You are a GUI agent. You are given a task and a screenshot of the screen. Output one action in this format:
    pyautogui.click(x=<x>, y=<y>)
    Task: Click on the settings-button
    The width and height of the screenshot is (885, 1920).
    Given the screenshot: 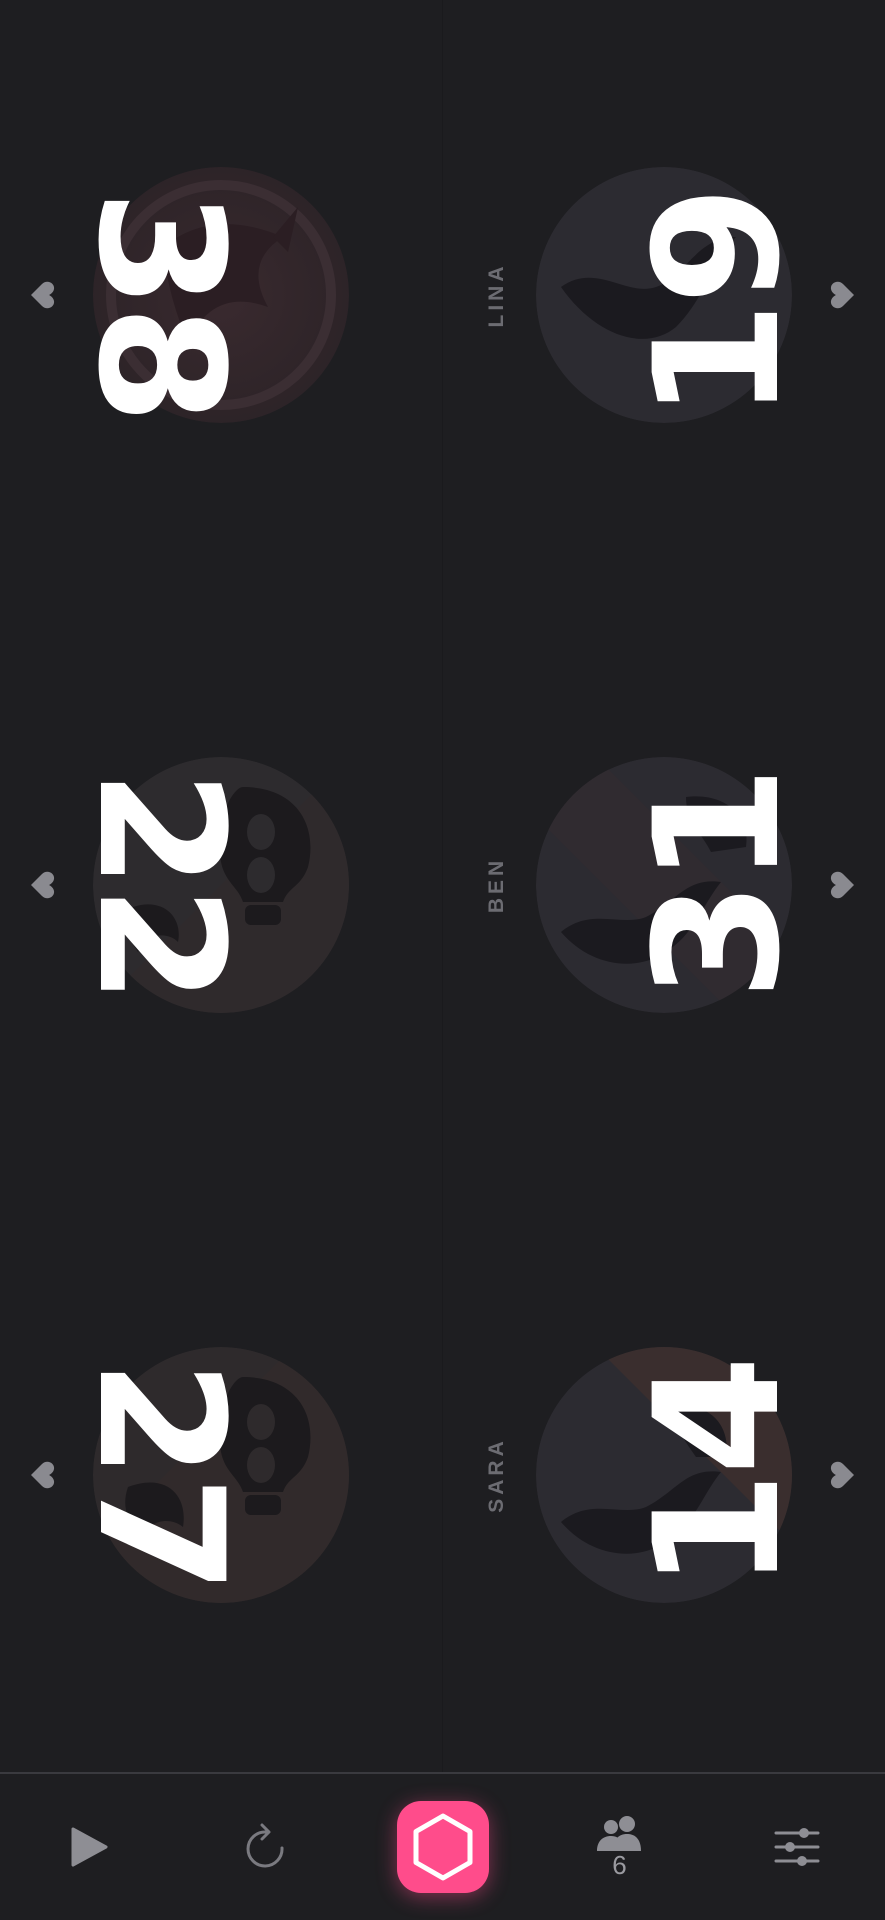 What is the action you would take?
    pyautogui.click(x=796, y=1847)
    